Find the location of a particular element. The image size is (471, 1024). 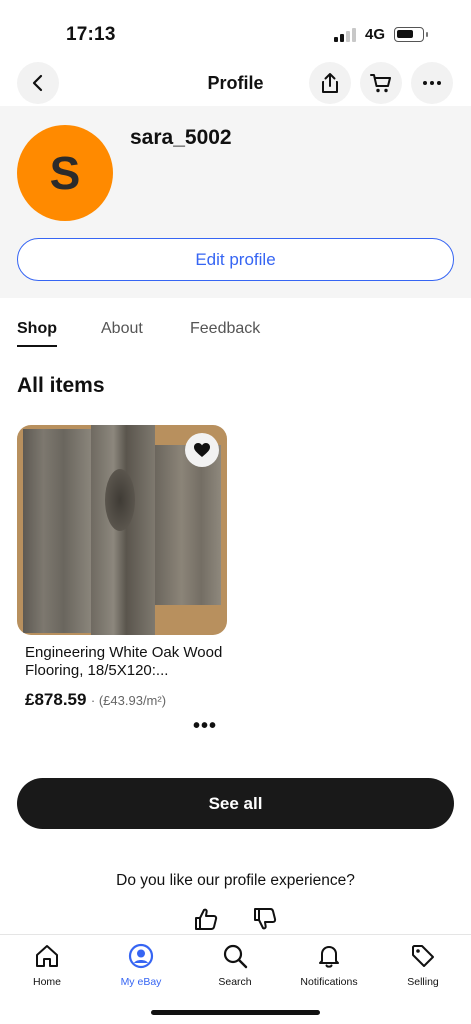

item-image is located at coordinates (122, 530).